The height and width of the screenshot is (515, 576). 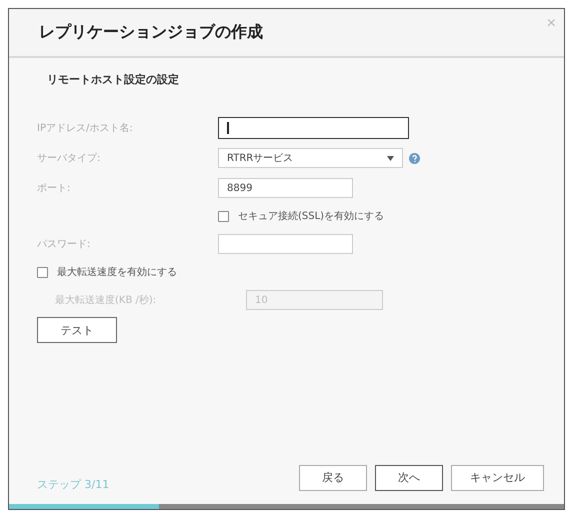 What do you see at coordinates (151, 32) in the screenshot?
I see `window-title: レプリケーションジョブの作成` at bounding box center [151, 32].